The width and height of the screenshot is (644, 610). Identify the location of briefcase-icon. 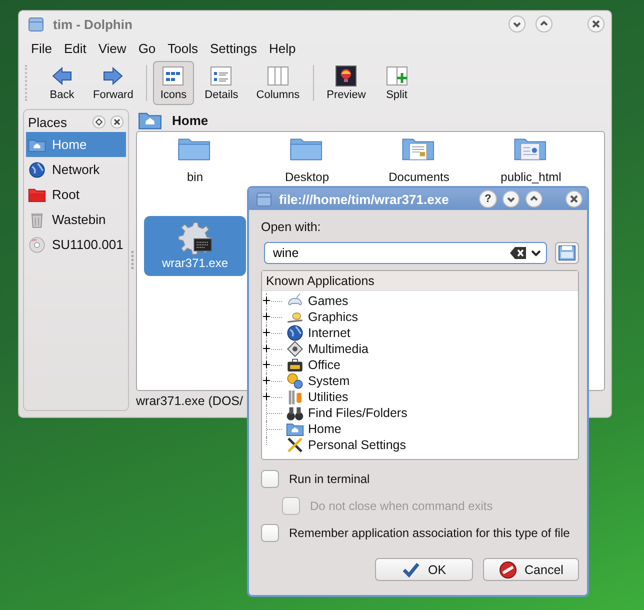
(295, 365).